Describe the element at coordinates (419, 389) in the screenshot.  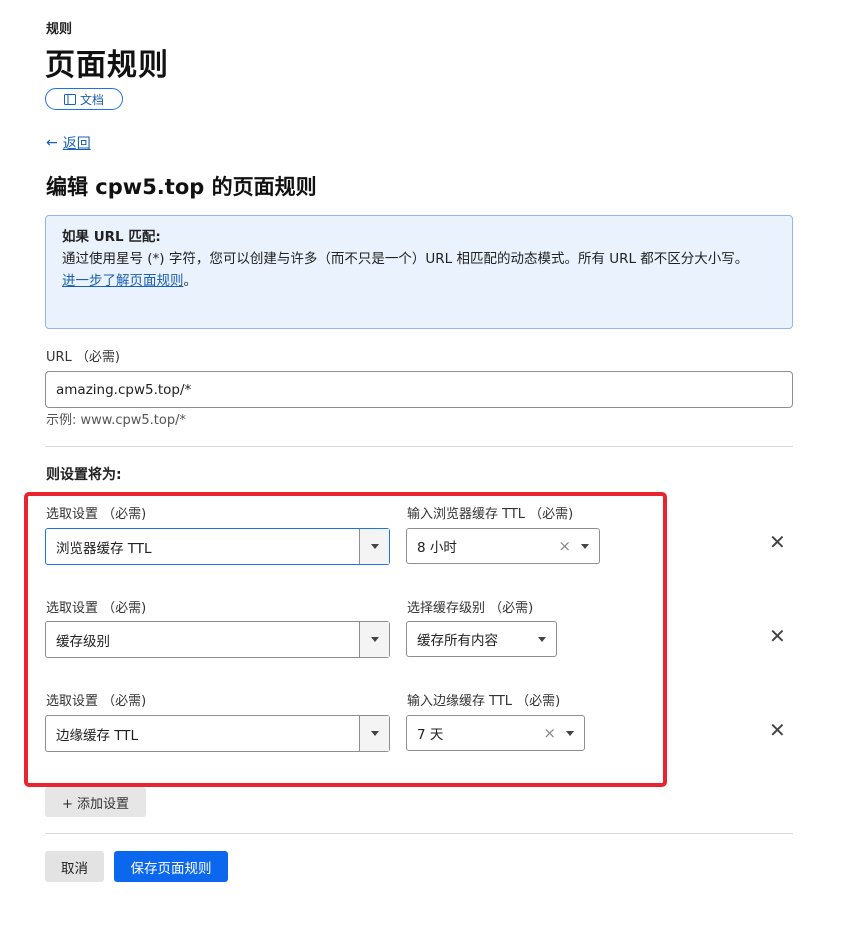
I see `url-input` at that location.